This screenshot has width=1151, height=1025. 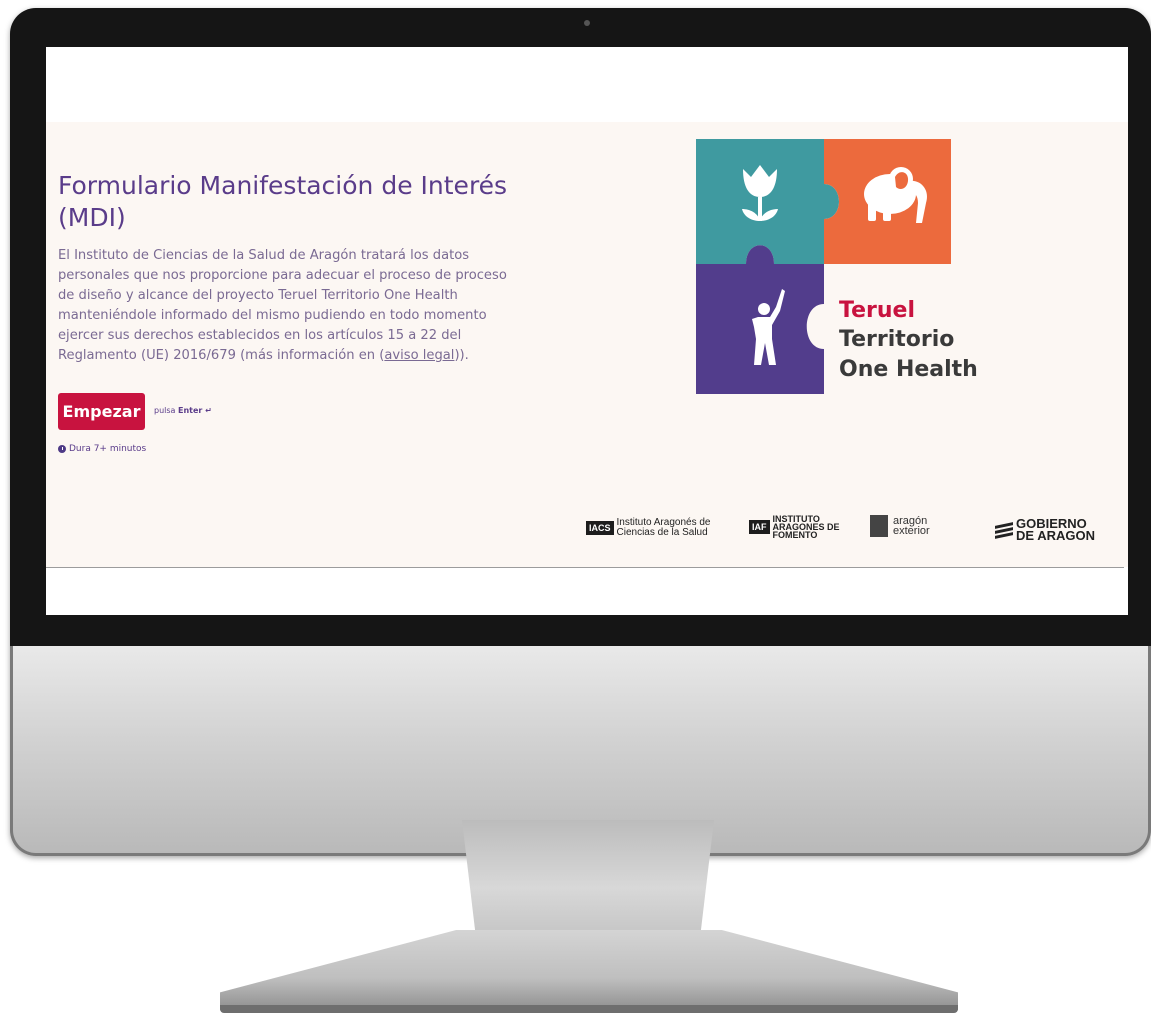 What do you see at coordinates (897, 339) in the screenshot?
I see `logo-title-territorio: Territorio` at bounding box center [897, 339].